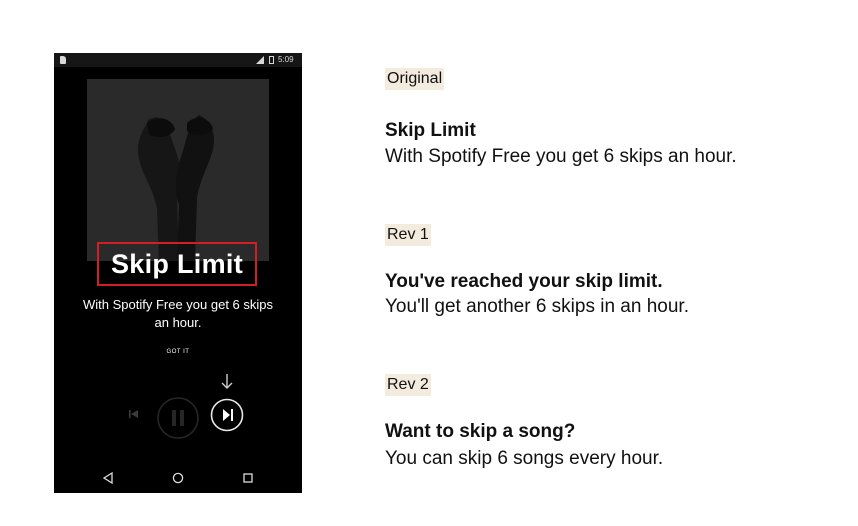  What do you see at coordinates (415, 79) in the screenshot?
I see `version-label-original: Original` at bounding box center [415, 79].